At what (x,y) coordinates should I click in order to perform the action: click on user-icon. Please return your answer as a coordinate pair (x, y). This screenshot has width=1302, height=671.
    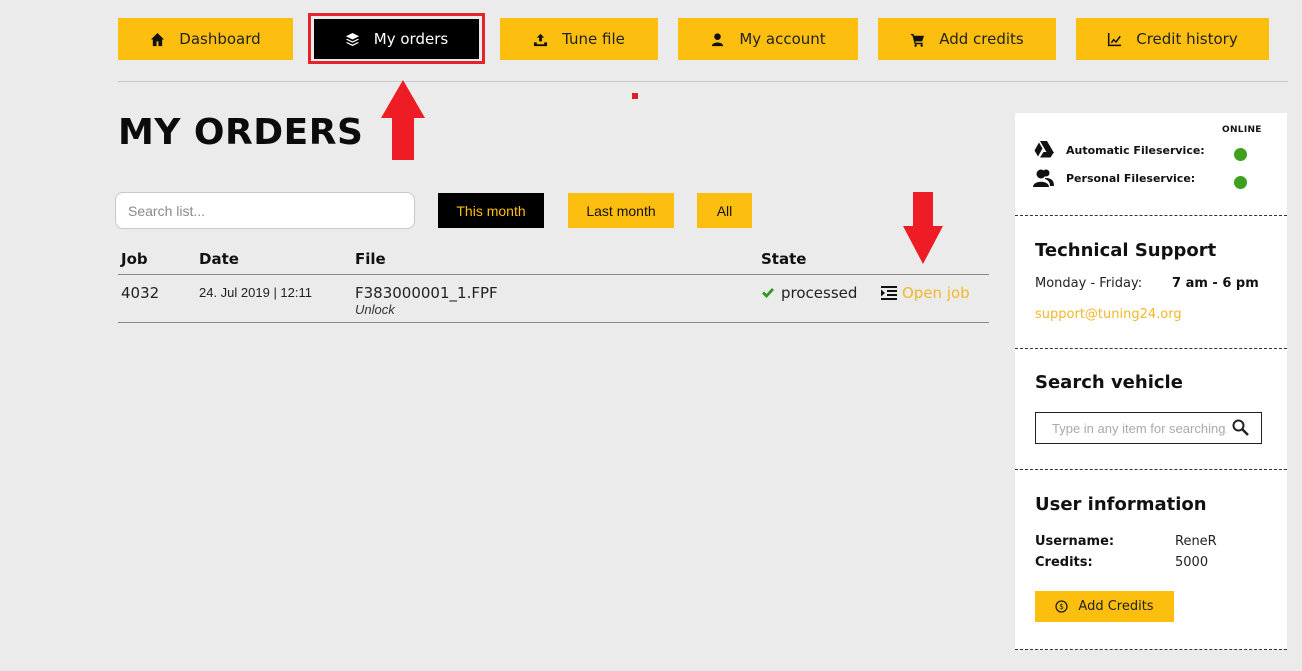
    Looking at the image, I should click on (718, 39).